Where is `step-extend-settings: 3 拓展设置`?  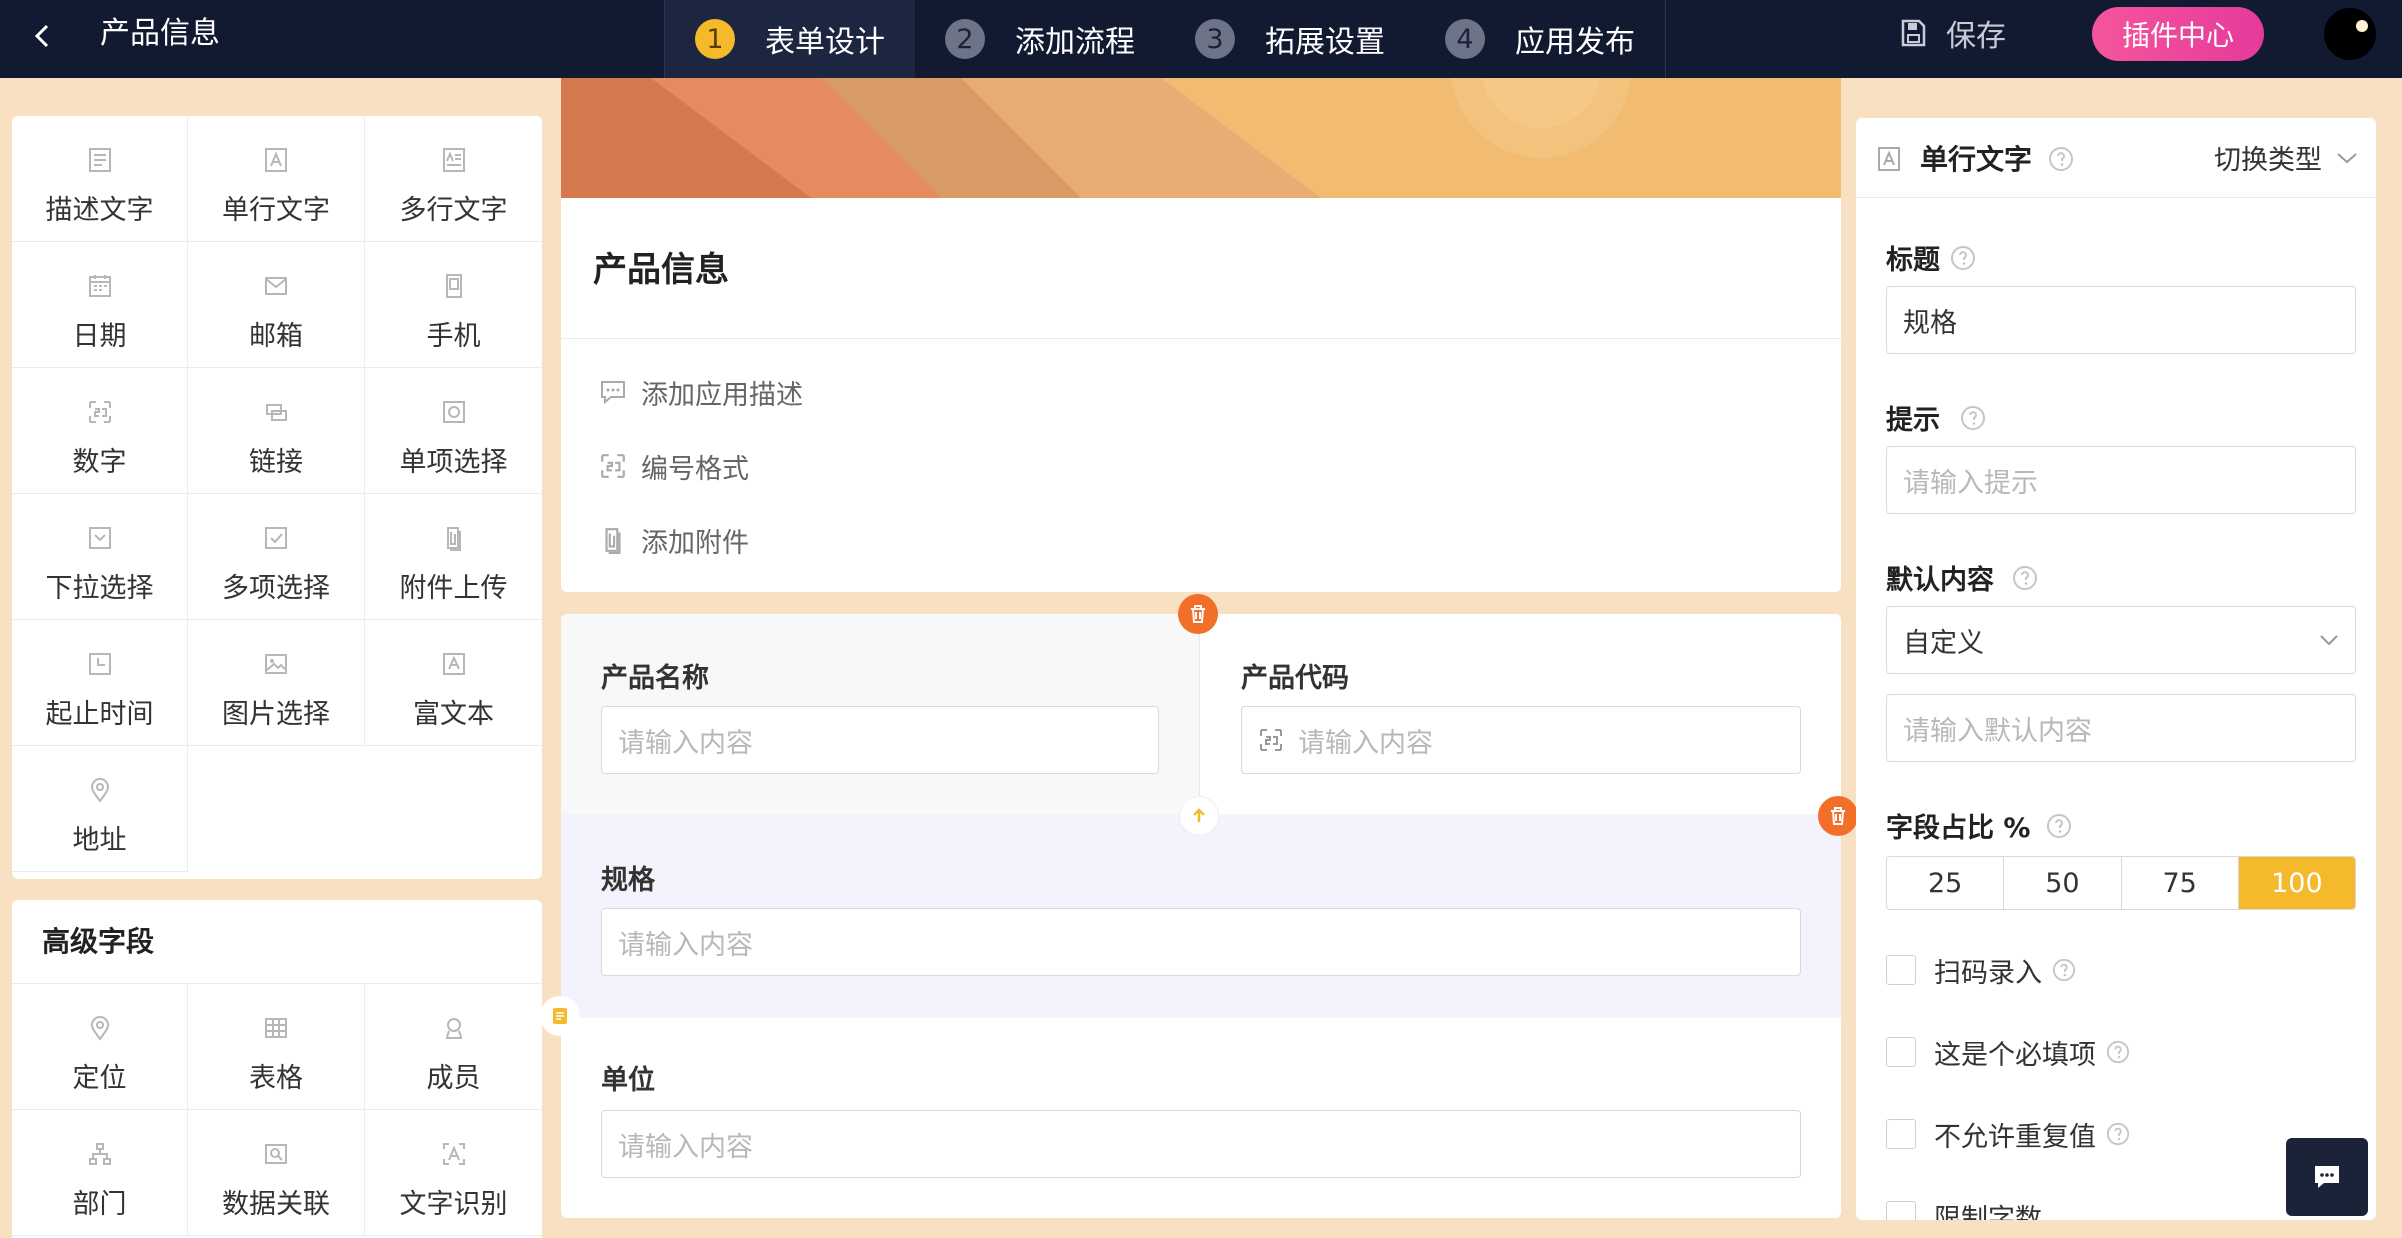
step-extend-settings: 3 拓展设置 is located at coordinates (1290, 39).